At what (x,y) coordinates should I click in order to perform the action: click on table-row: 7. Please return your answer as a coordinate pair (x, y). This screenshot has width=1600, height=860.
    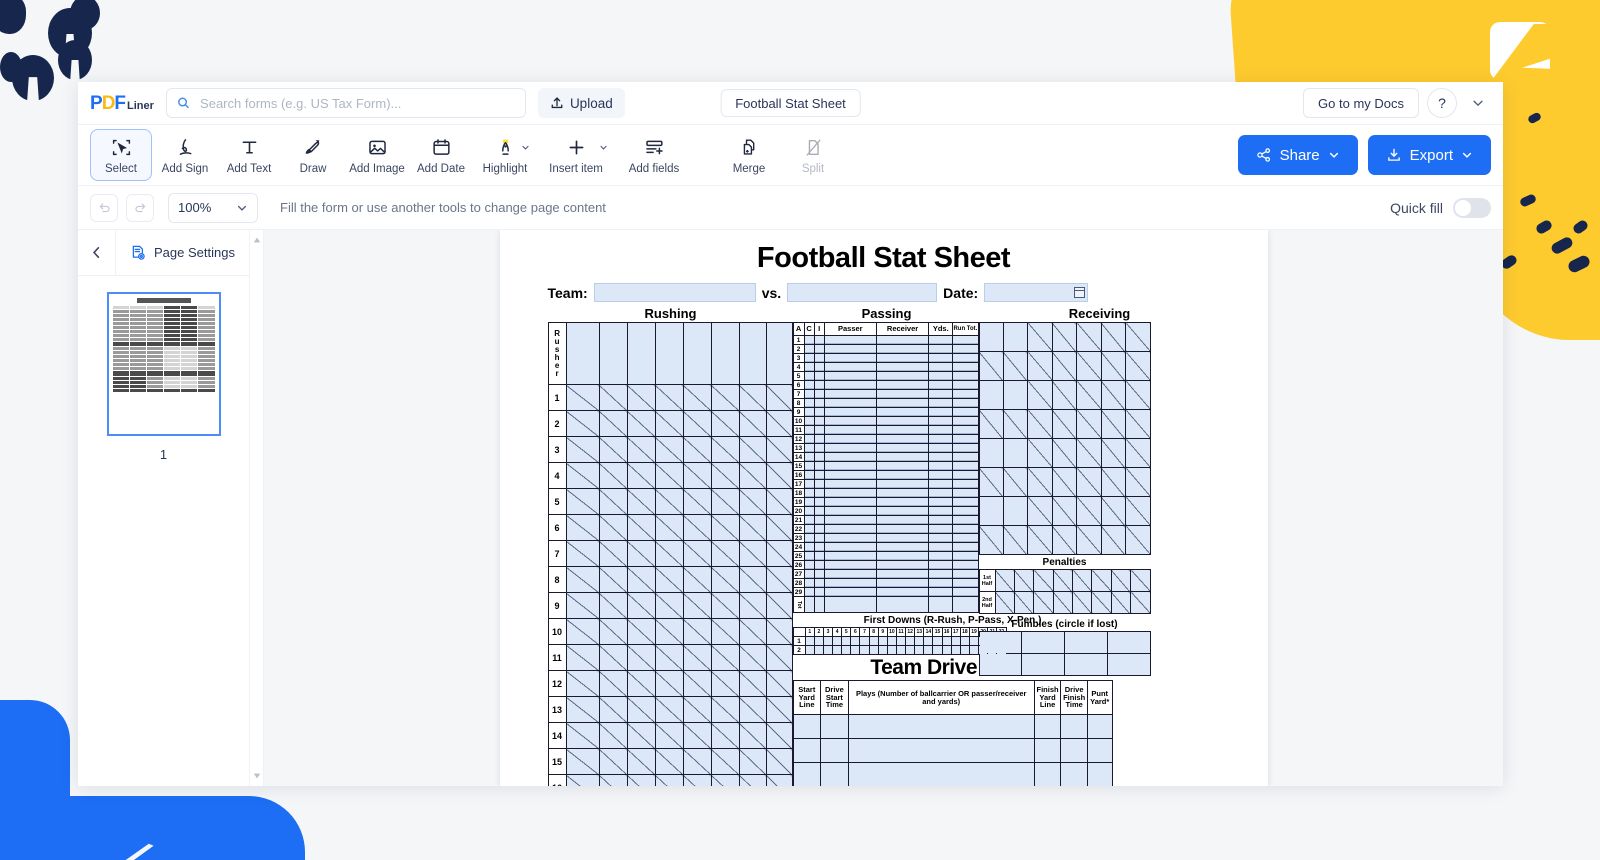
    Looking at the image, I should click on (885, 394).